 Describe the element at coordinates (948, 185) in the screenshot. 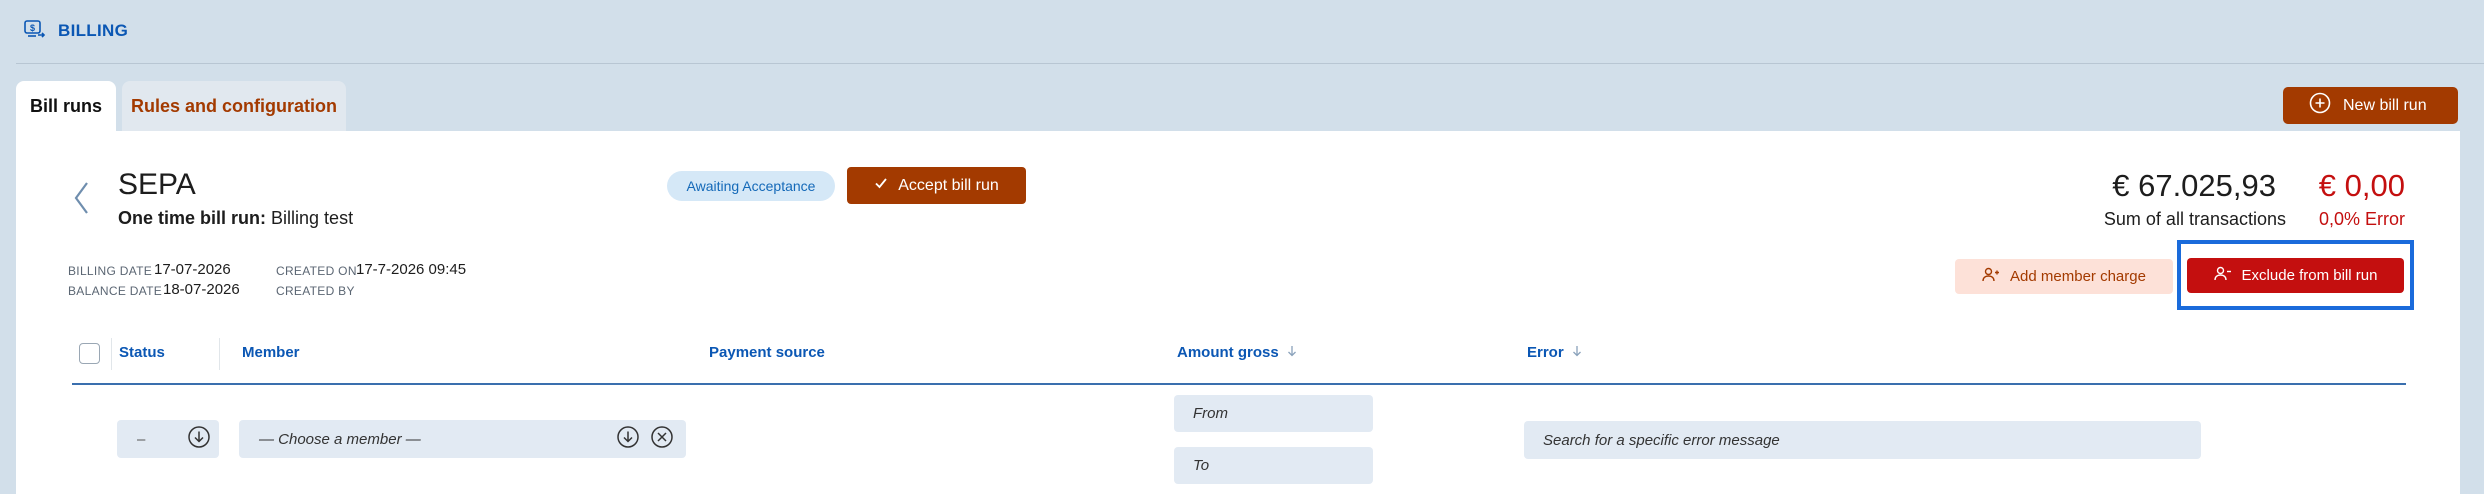

I see `accept-bill-run-label: Accept bill run` at that location.